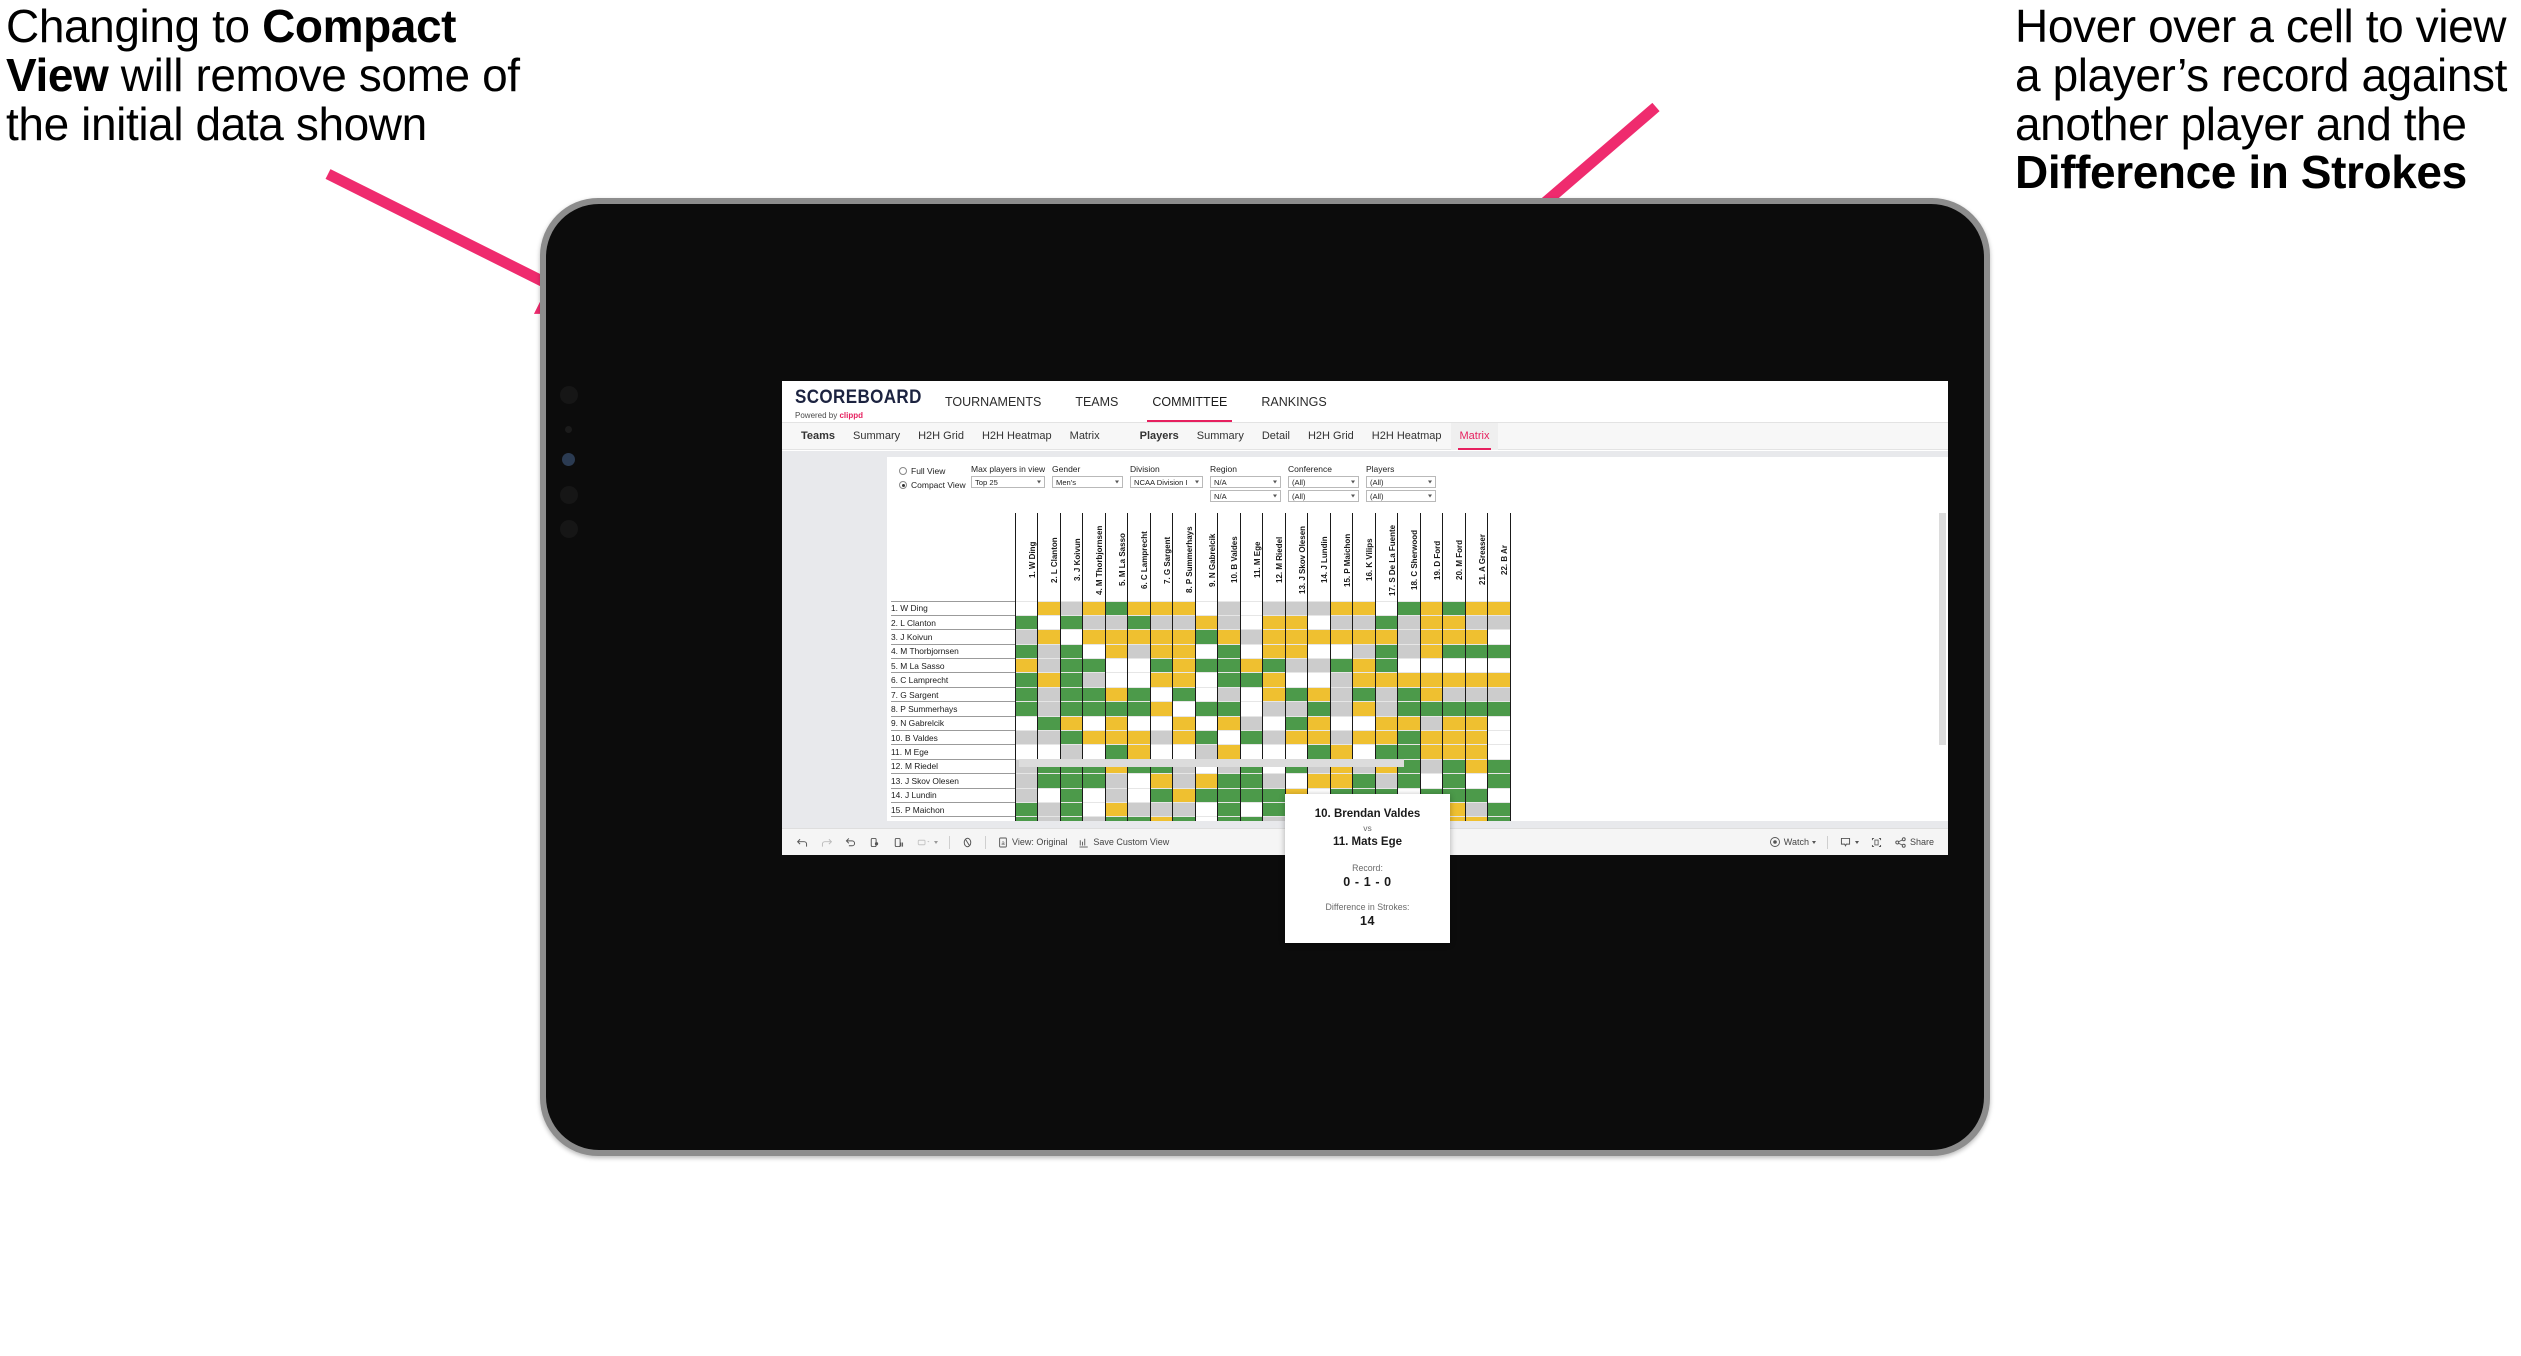 The height and width of the screenshot is (1356, 2521). I want to click on select-conference-1: (All), so click(1323, 482).